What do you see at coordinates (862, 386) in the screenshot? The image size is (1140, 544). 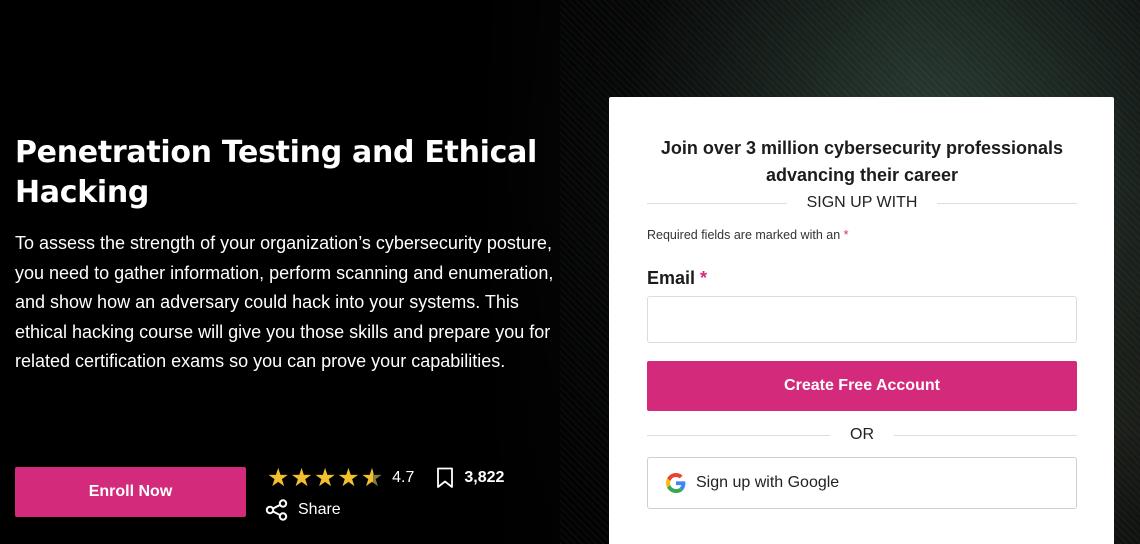 I see `create-free-account-button: Create Free Account` at bounding box center [862, 386].